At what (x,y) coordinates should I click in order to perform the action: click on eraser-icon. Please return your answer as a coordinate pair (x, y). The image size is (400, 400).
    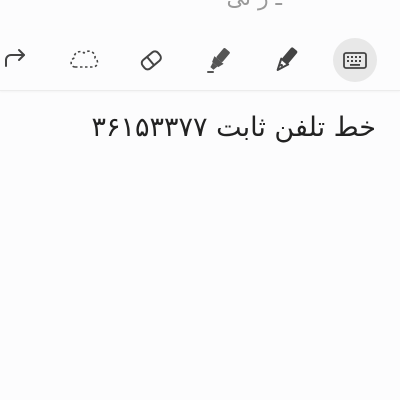
    Looking at the image, I should click on (151, 60).